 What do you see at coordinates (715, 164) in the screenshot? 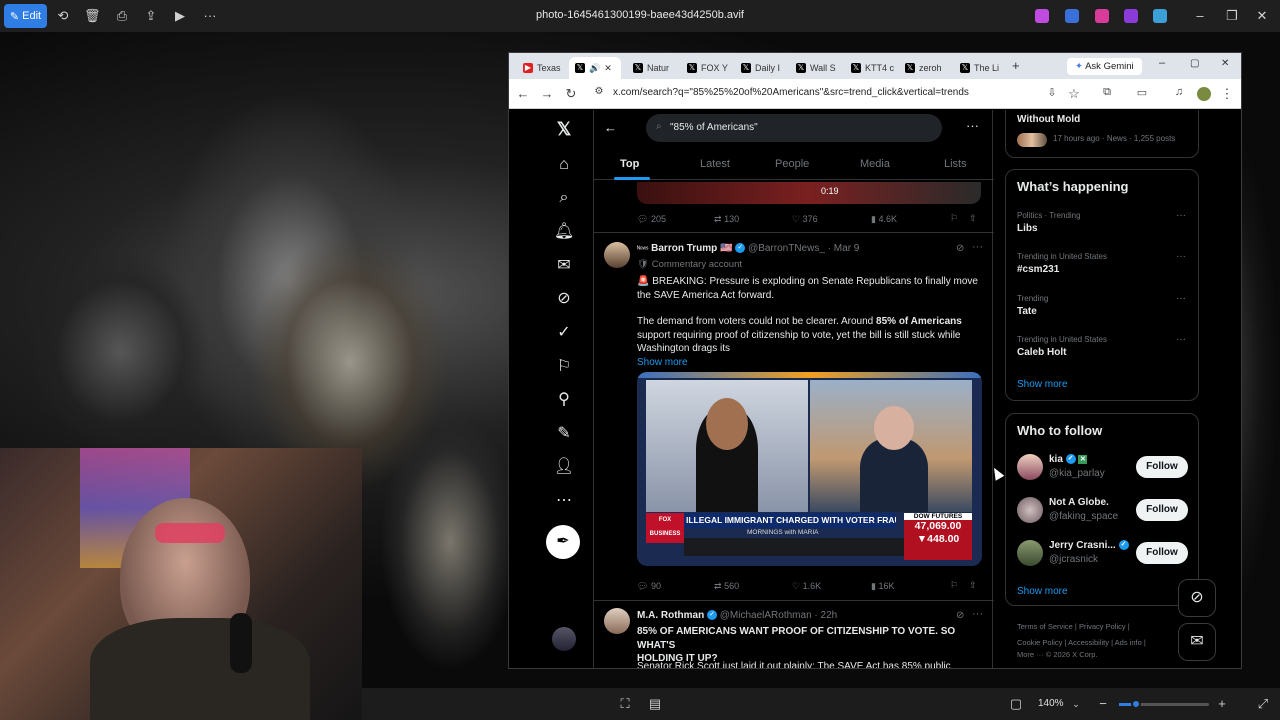
I see `tab-latest: Latest` at bounding box center [715, 164].